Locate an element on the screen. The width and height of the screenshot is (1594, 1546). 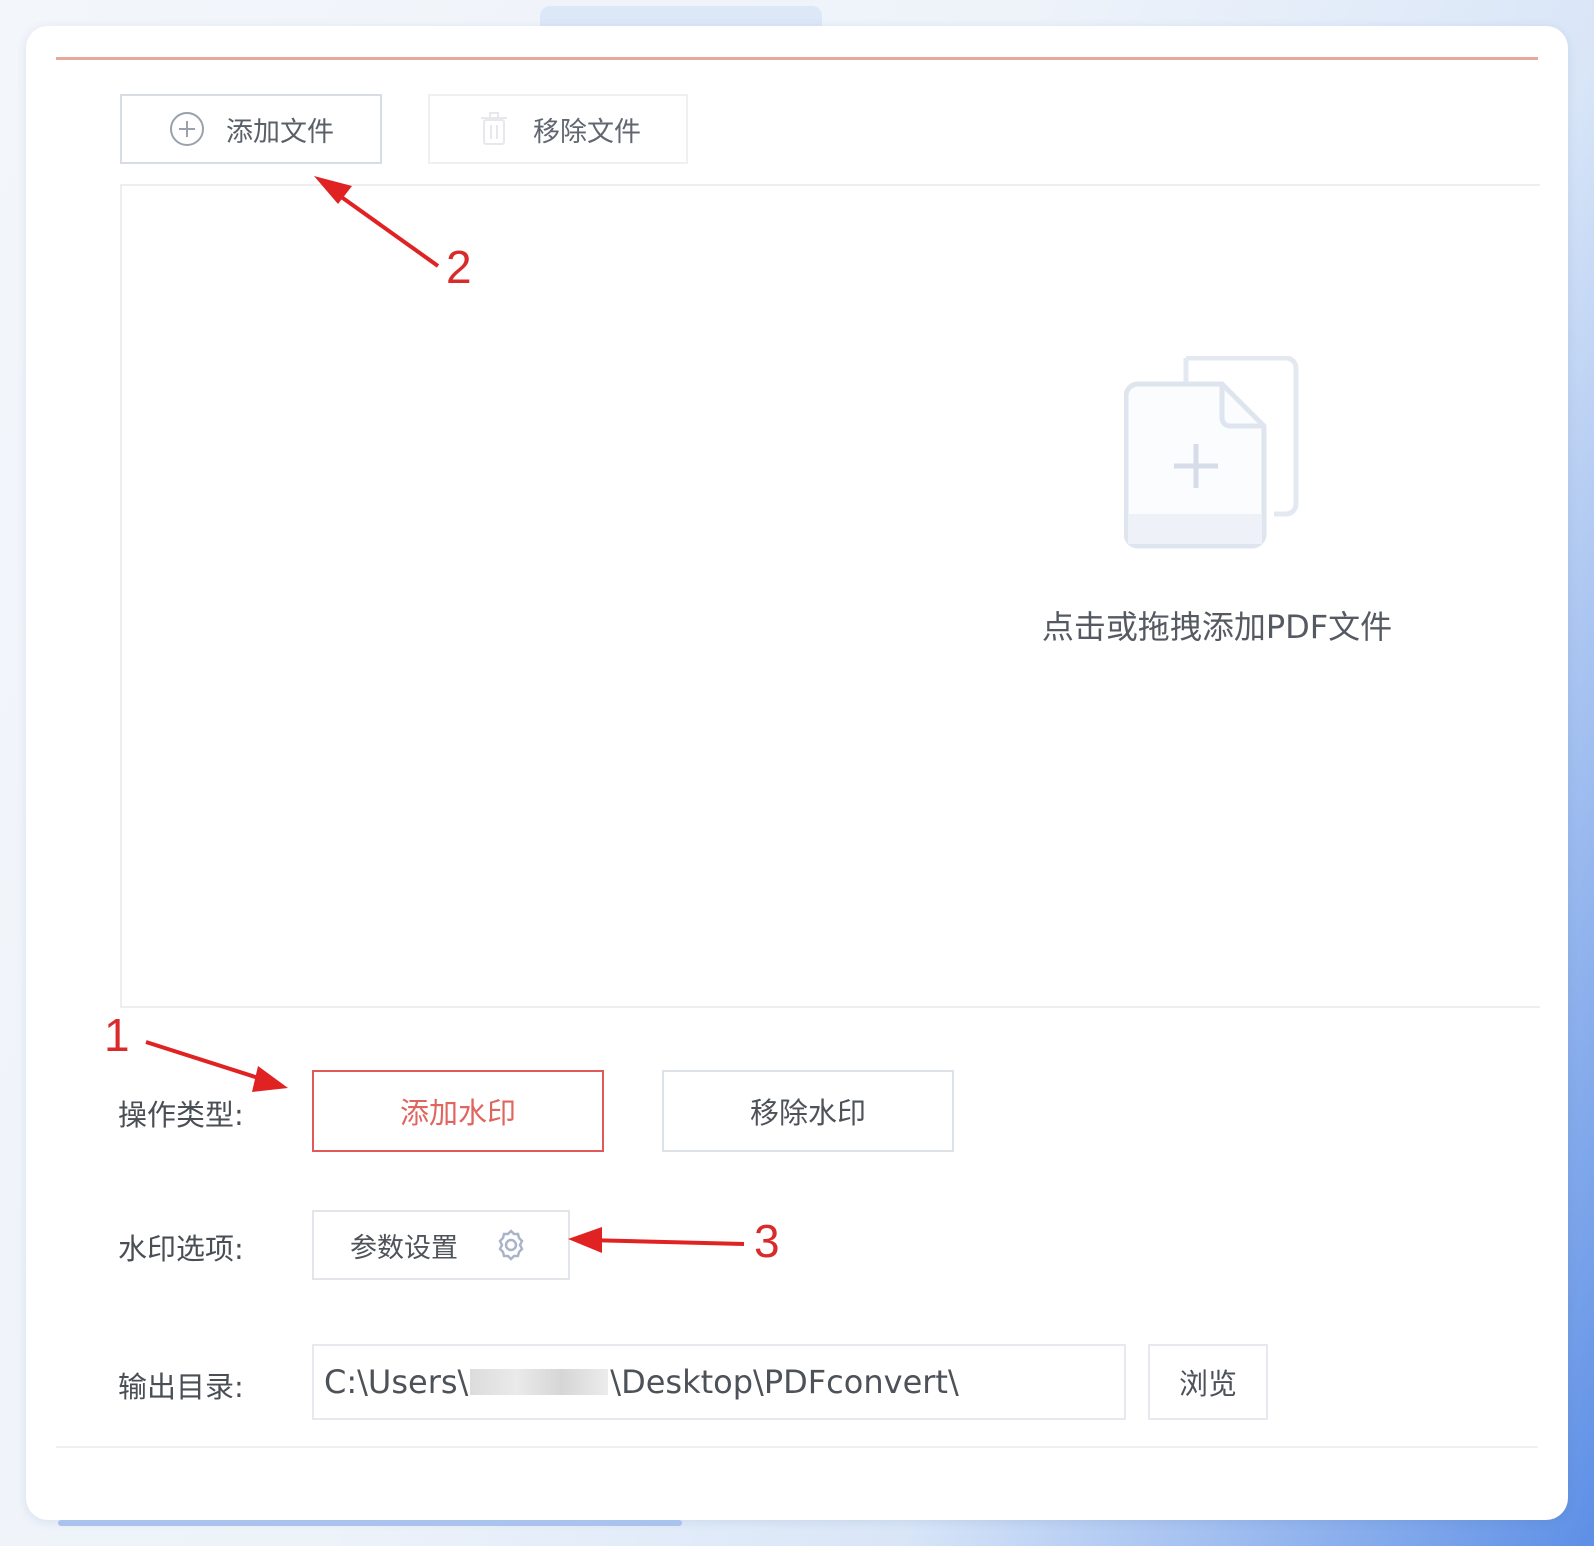
gear-icon is located at coordinates (511, 1245).